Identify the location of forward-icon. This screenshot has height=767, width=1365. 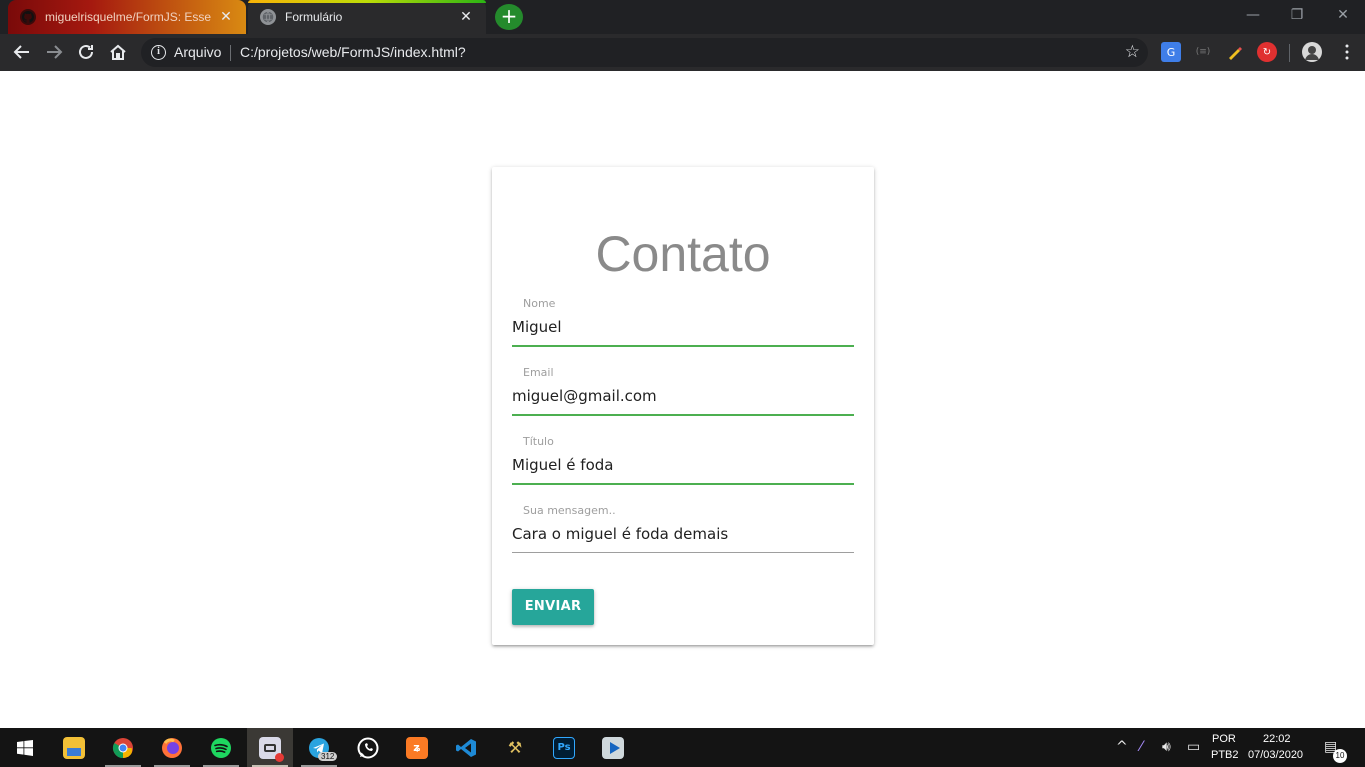
(54, 52).